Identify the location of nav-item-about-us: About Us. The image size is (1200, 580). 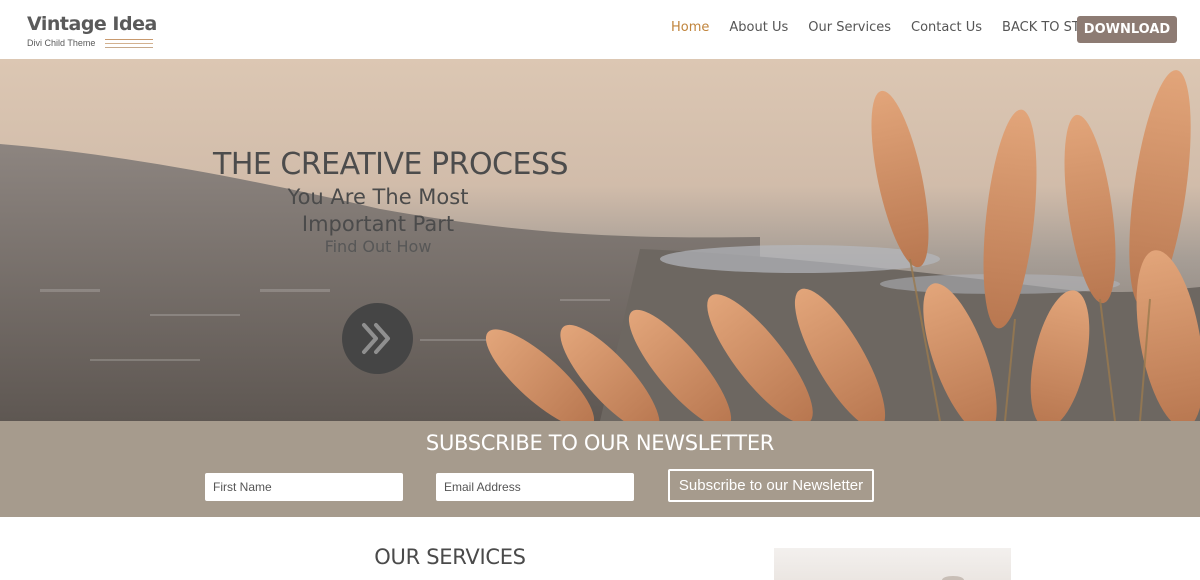
(758, 27).